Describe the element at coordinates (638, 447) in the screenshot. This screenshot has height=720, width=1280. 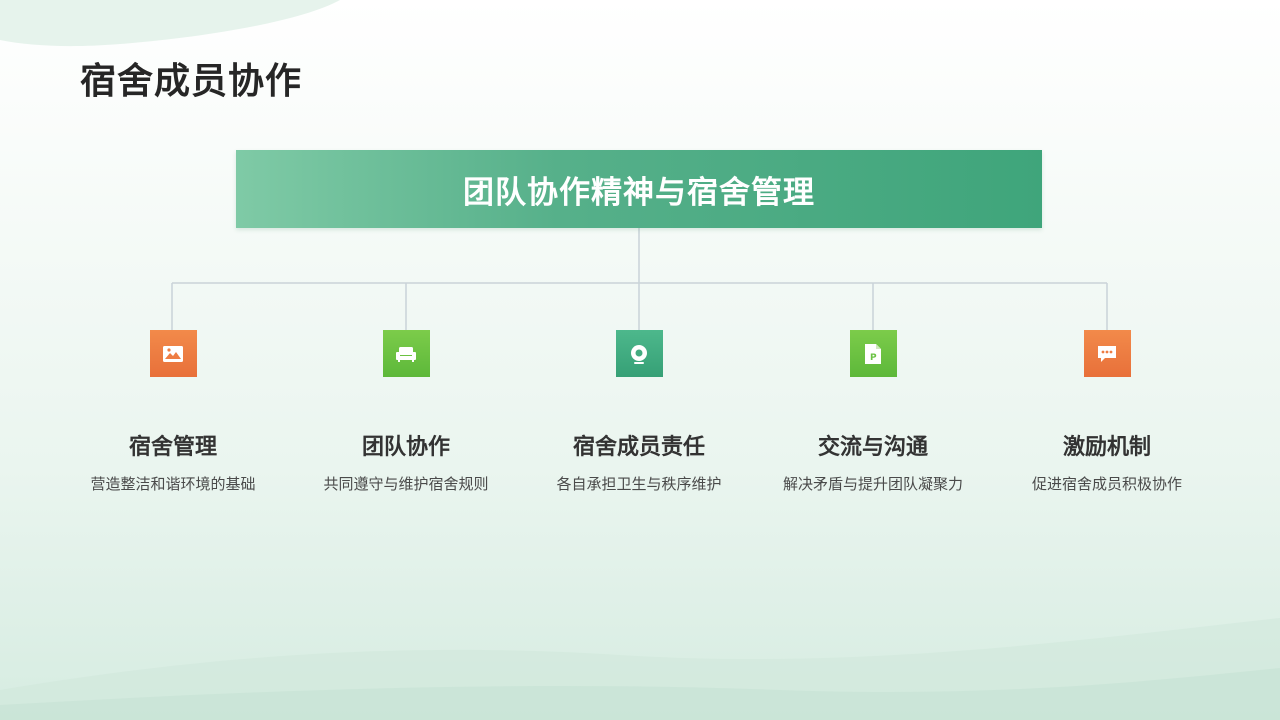
I see `node-title: 宿舍成员责任` at that location.